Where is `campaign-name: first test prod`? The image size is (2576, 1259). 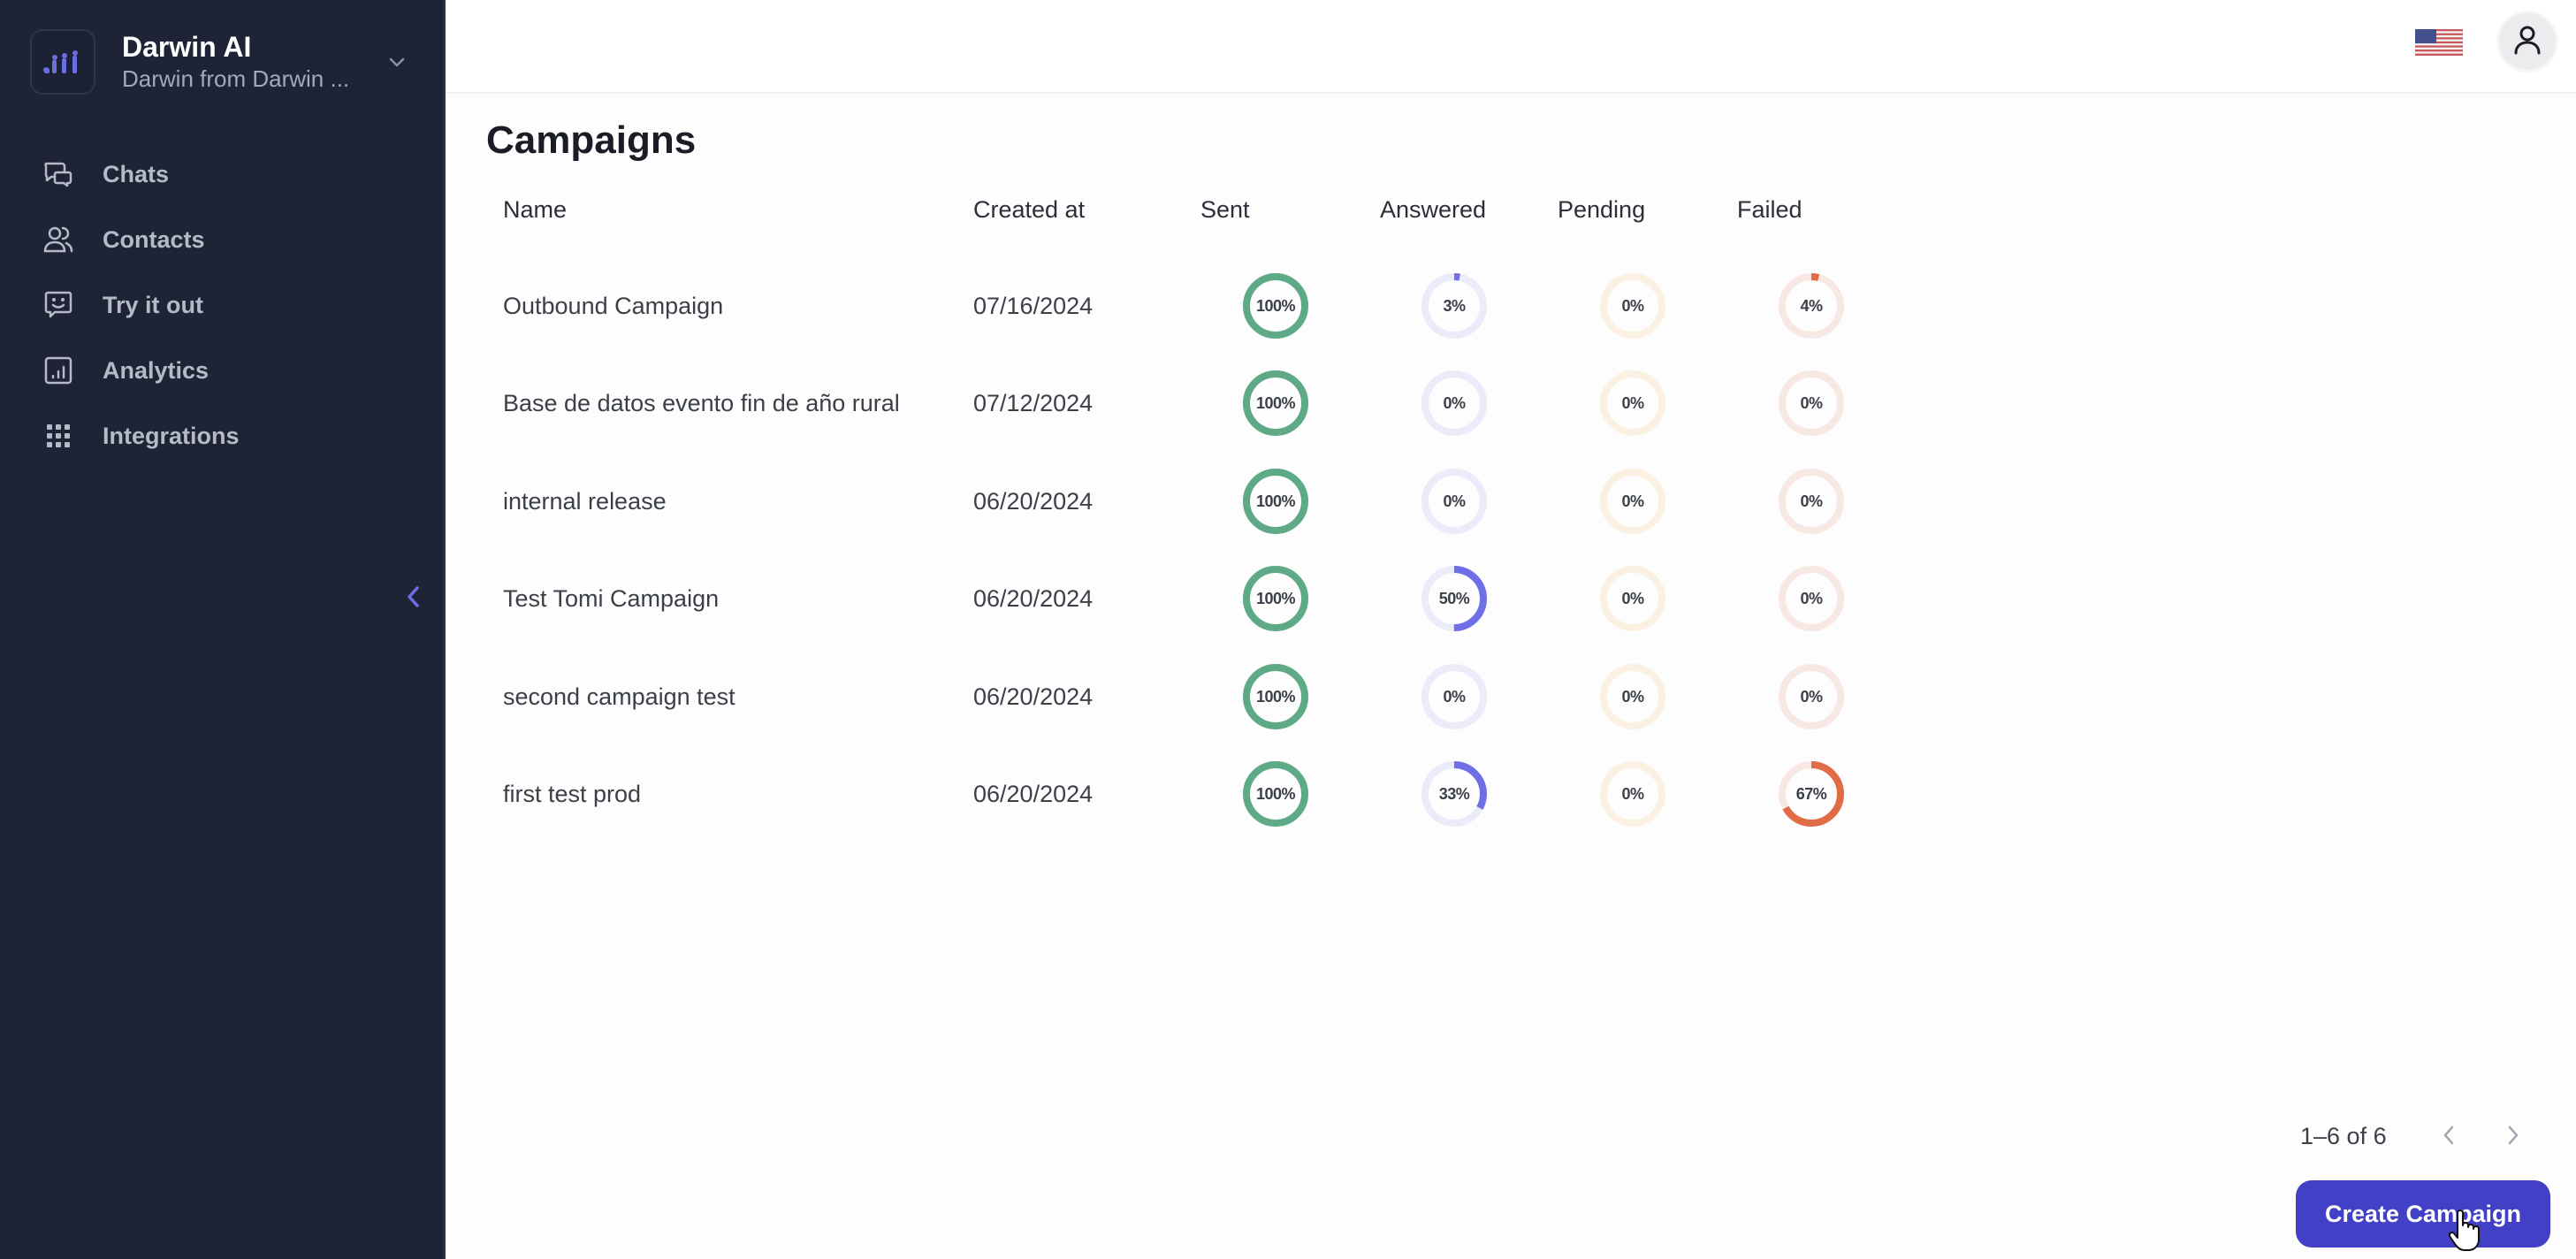 campaign-name: first test prod is located at coordinates (572, 794).